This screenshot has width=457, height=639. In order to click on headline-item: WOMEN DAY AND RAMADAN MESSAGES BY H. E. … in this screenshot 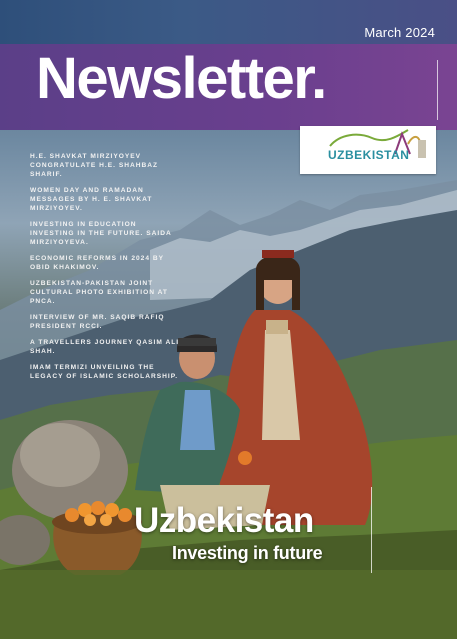, I will do `click(91, 199)`.